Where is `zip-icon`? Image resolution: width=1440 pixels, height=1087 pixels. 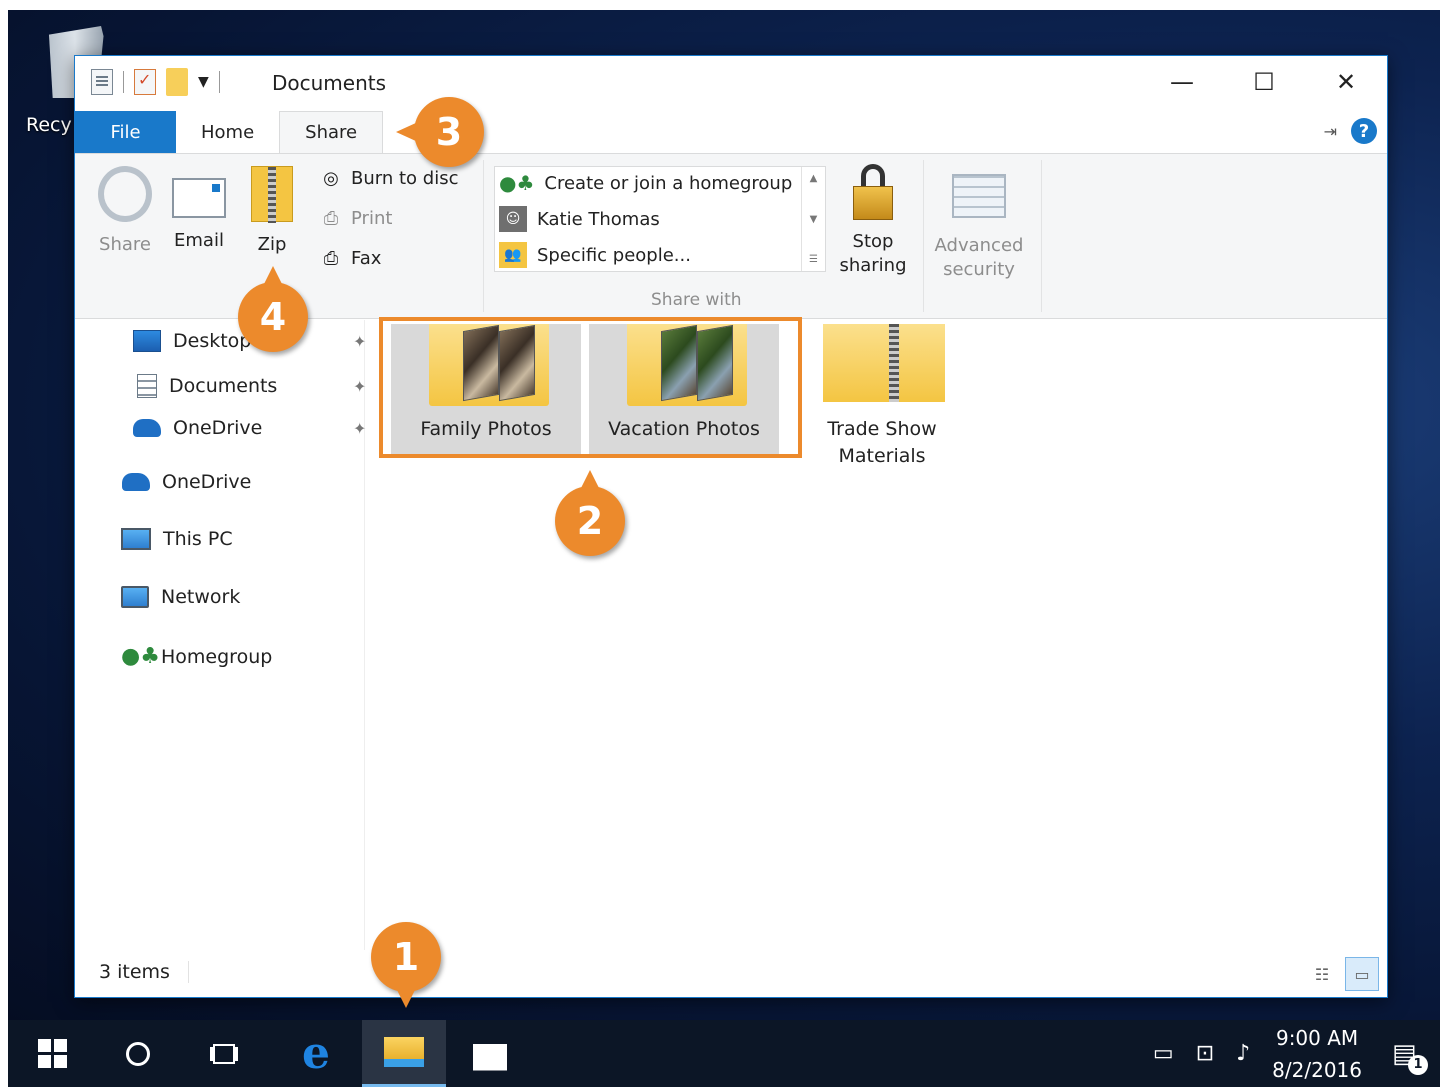
zip-icon is located at coordinates (272, 194).